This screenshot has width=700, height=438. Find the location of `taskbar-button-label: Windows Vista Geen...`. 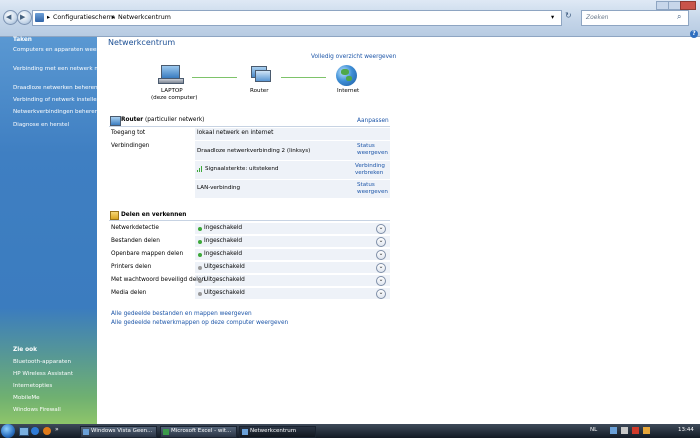

taskbar-button-label: Windows Vista Geen... is located at coordinates (122, 431).